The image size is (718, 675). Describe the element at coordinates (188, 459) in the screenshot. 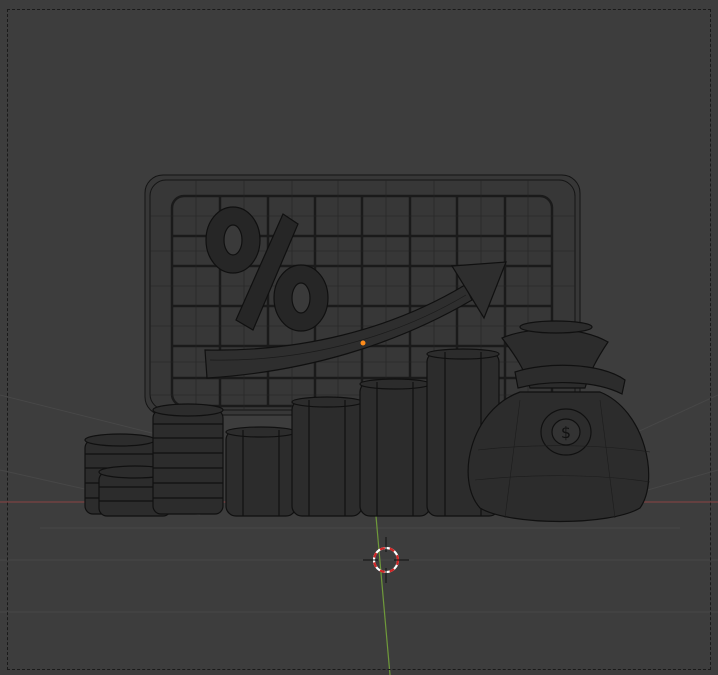

I see `coin-stack-tall` at that location.